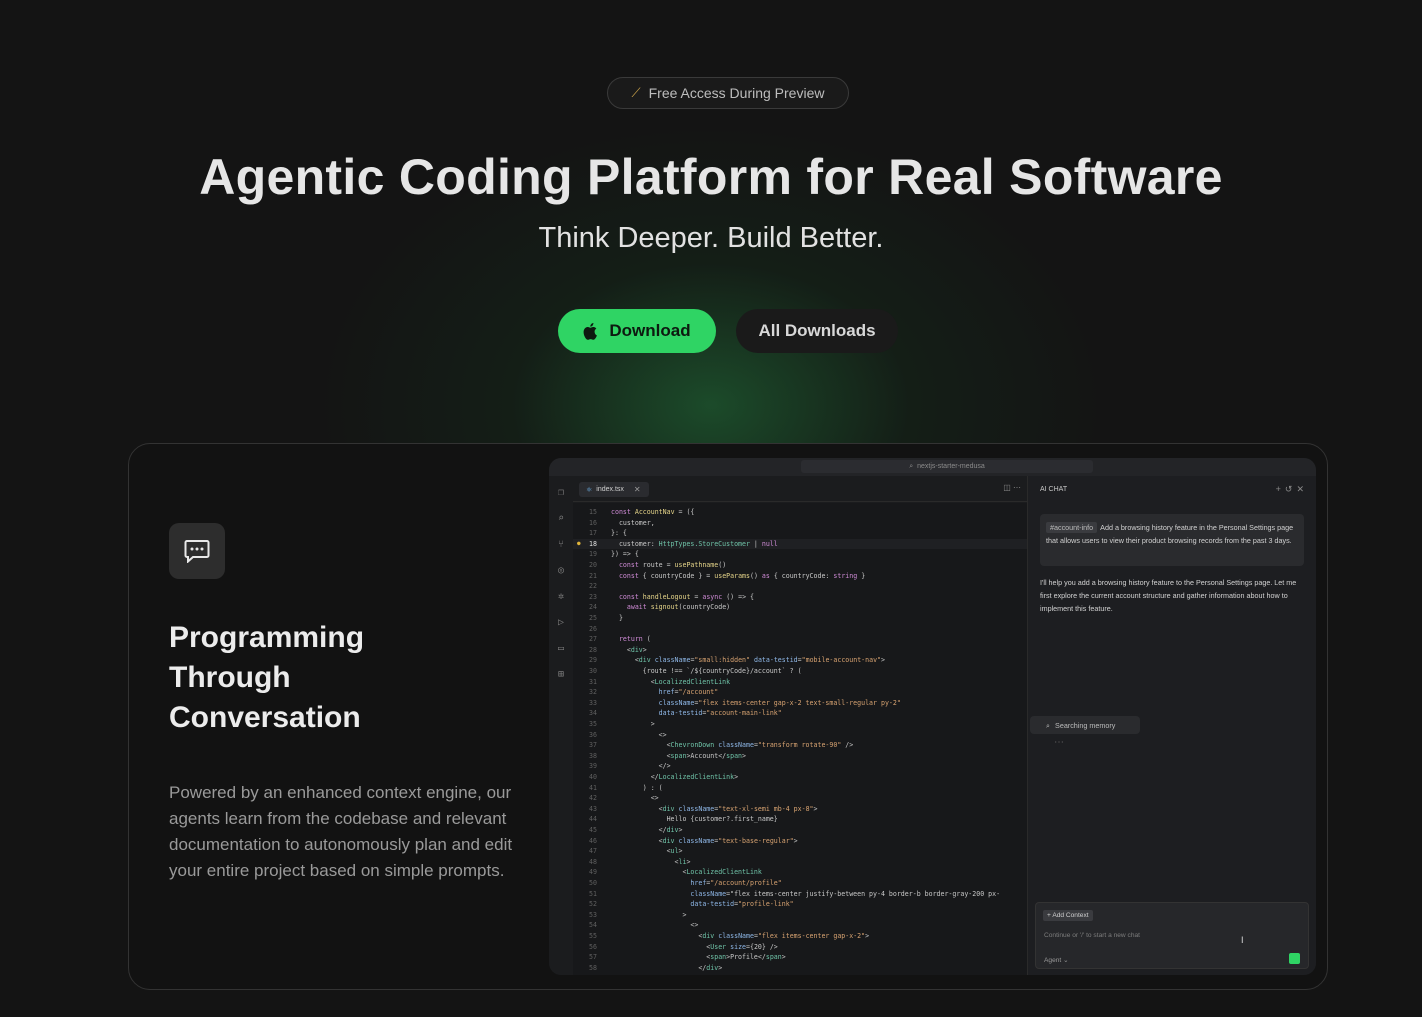  I want to click on code-line: 22, so click(800, 586).